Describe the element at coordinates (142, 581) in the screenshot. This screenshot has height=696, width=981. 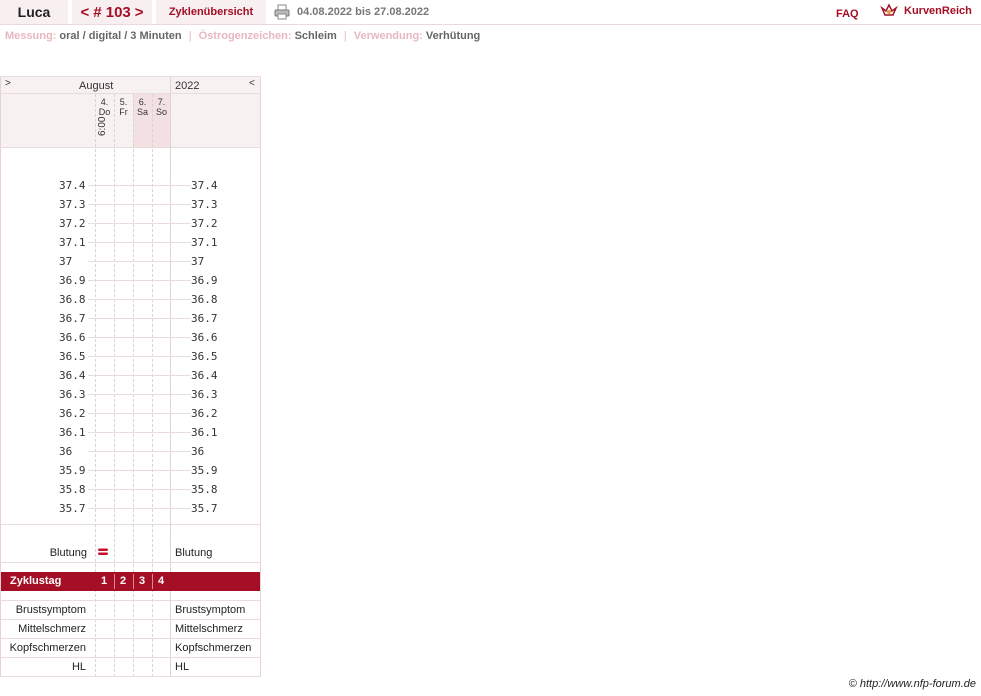
I see `cycle-day-number: 3` at that location.